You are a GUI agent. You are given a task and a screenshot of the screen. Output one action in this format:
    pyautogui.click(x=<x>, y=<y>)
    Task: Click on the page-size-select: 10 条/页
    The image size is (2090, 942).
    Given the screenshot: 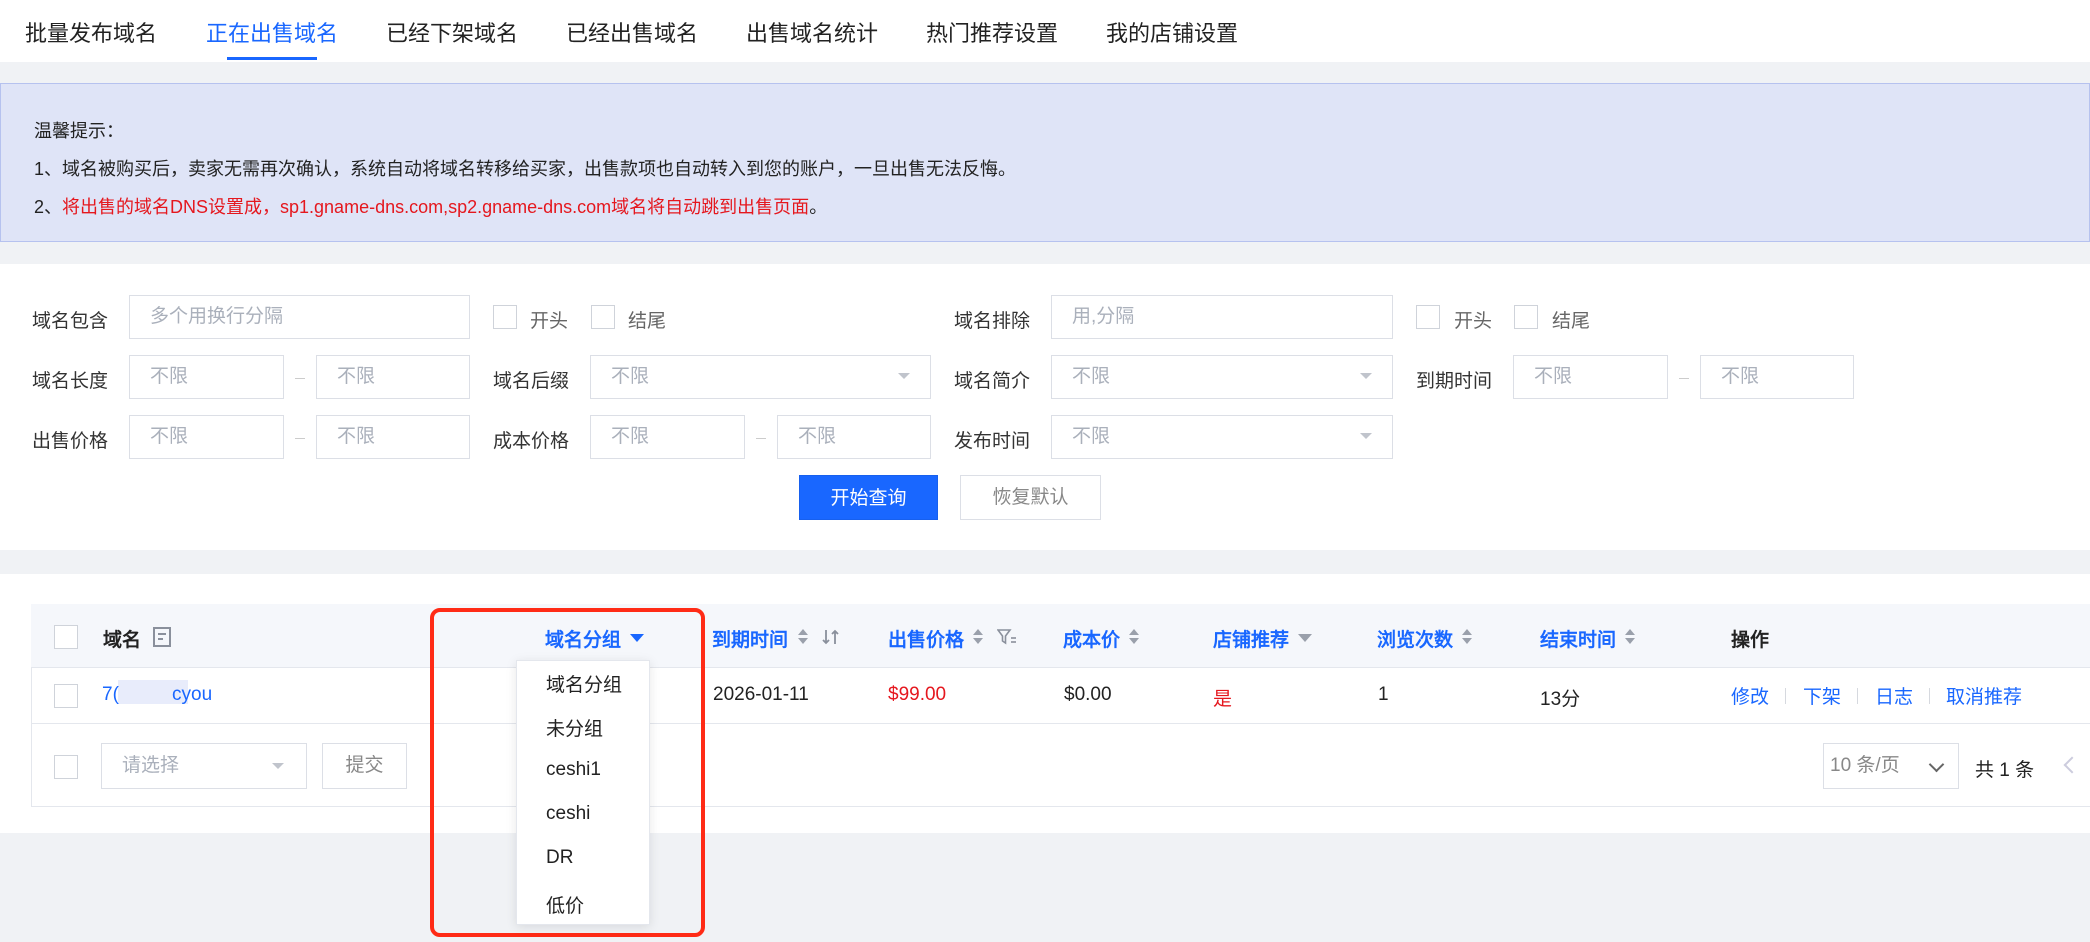 What is the action you would take?
    pyautogui.click(x=1891, y=766)
    